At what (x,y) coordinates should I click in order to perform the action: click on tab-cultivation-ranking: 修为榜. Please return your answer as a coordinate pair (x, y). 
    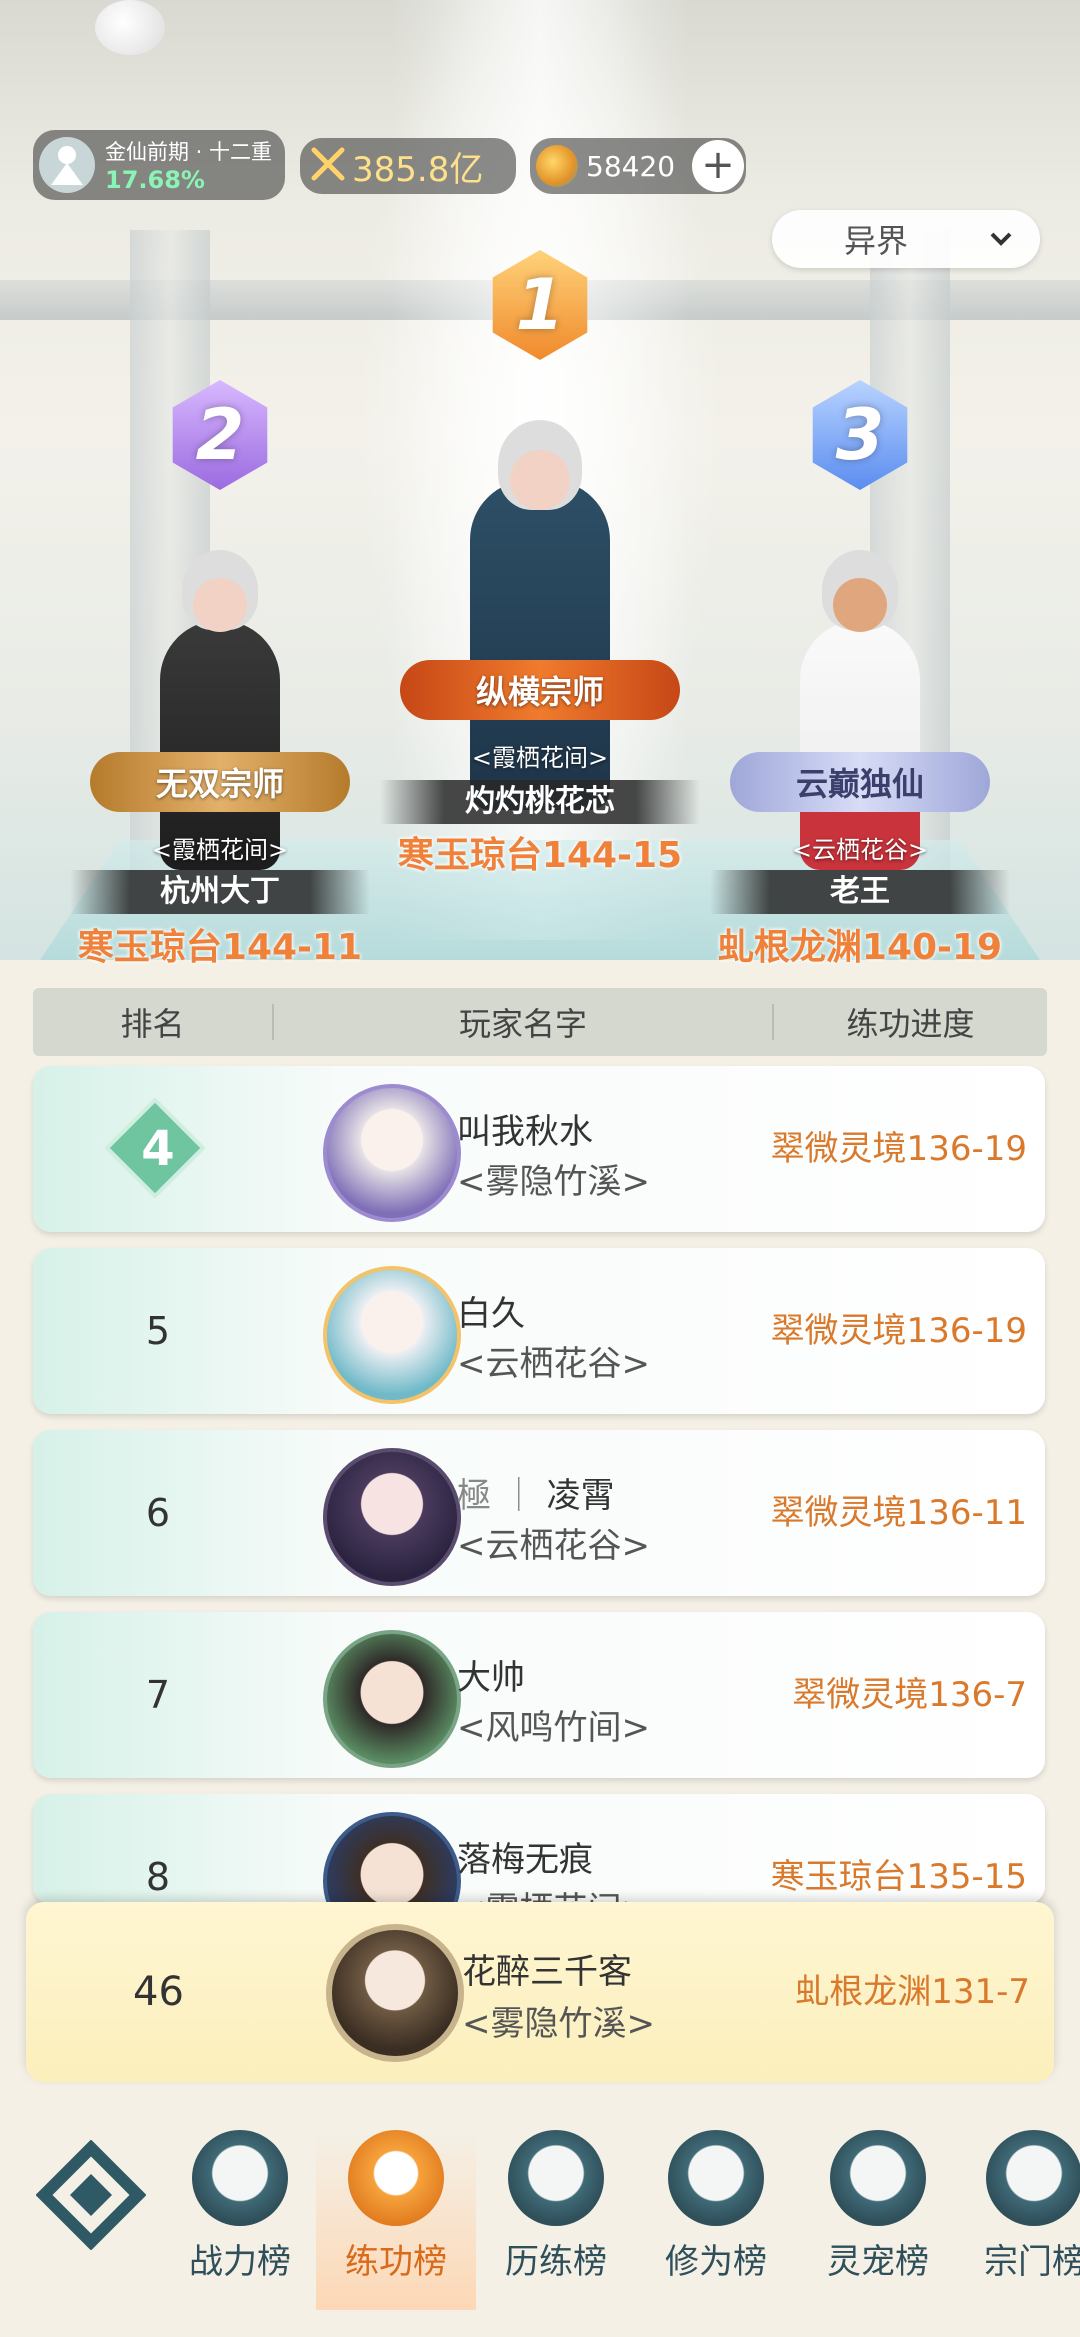
    Looking at the image, I should click on (716, 2220).